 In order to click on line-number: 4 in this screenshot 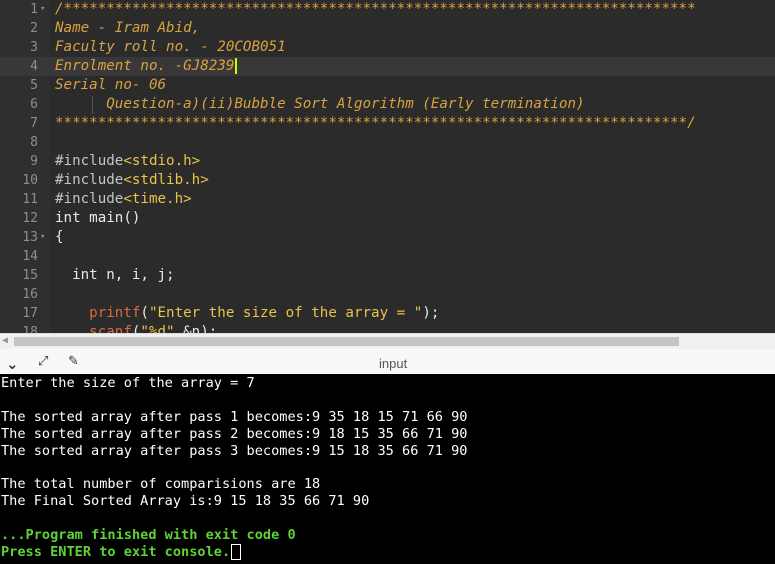, I will do `click(34, 66)`.